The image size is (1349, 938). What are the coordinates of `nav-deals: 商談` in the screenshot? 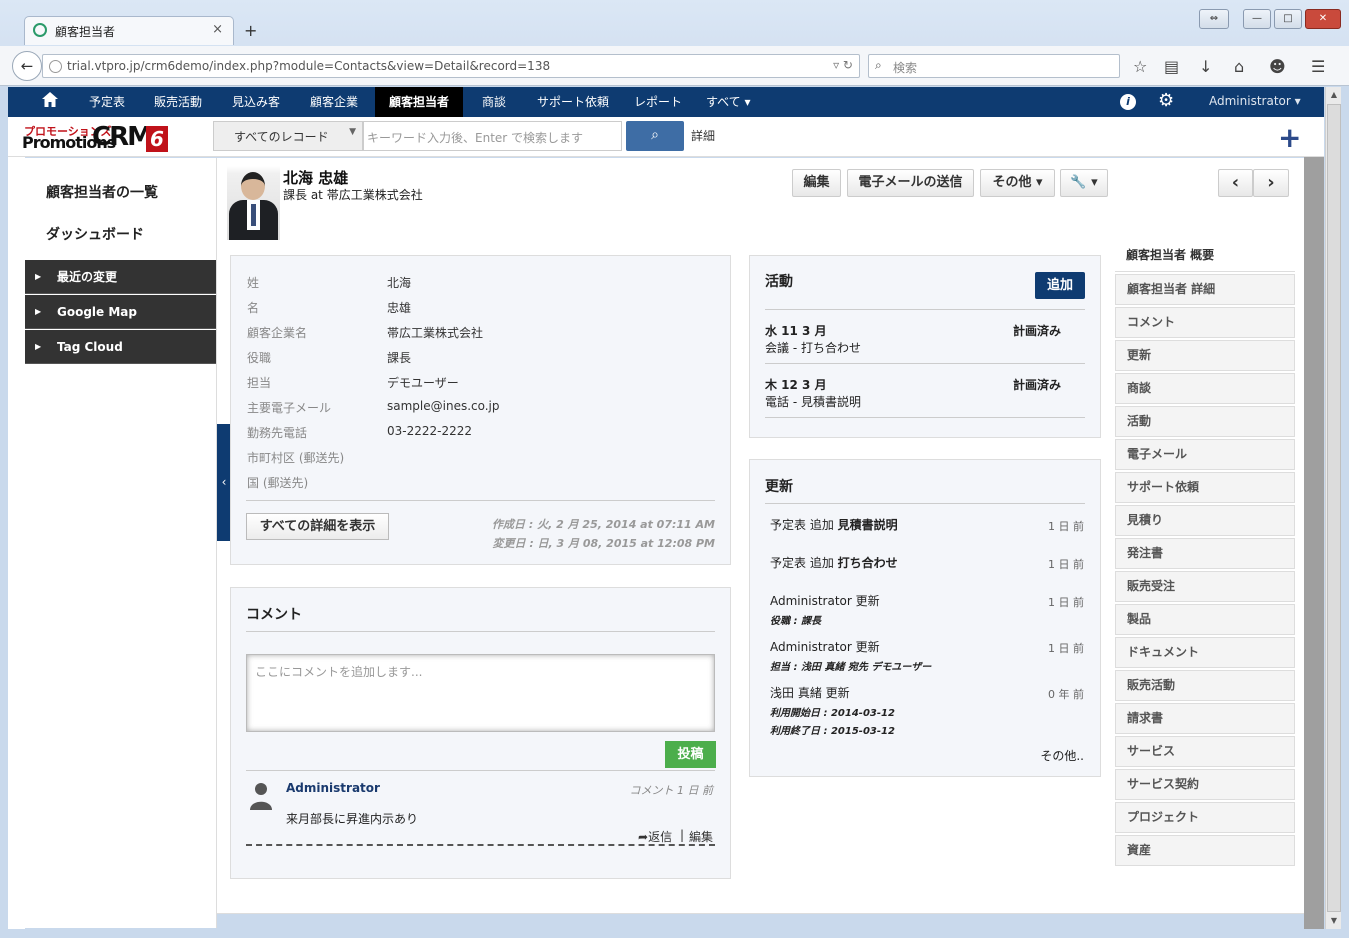 It's located at (494, 102).